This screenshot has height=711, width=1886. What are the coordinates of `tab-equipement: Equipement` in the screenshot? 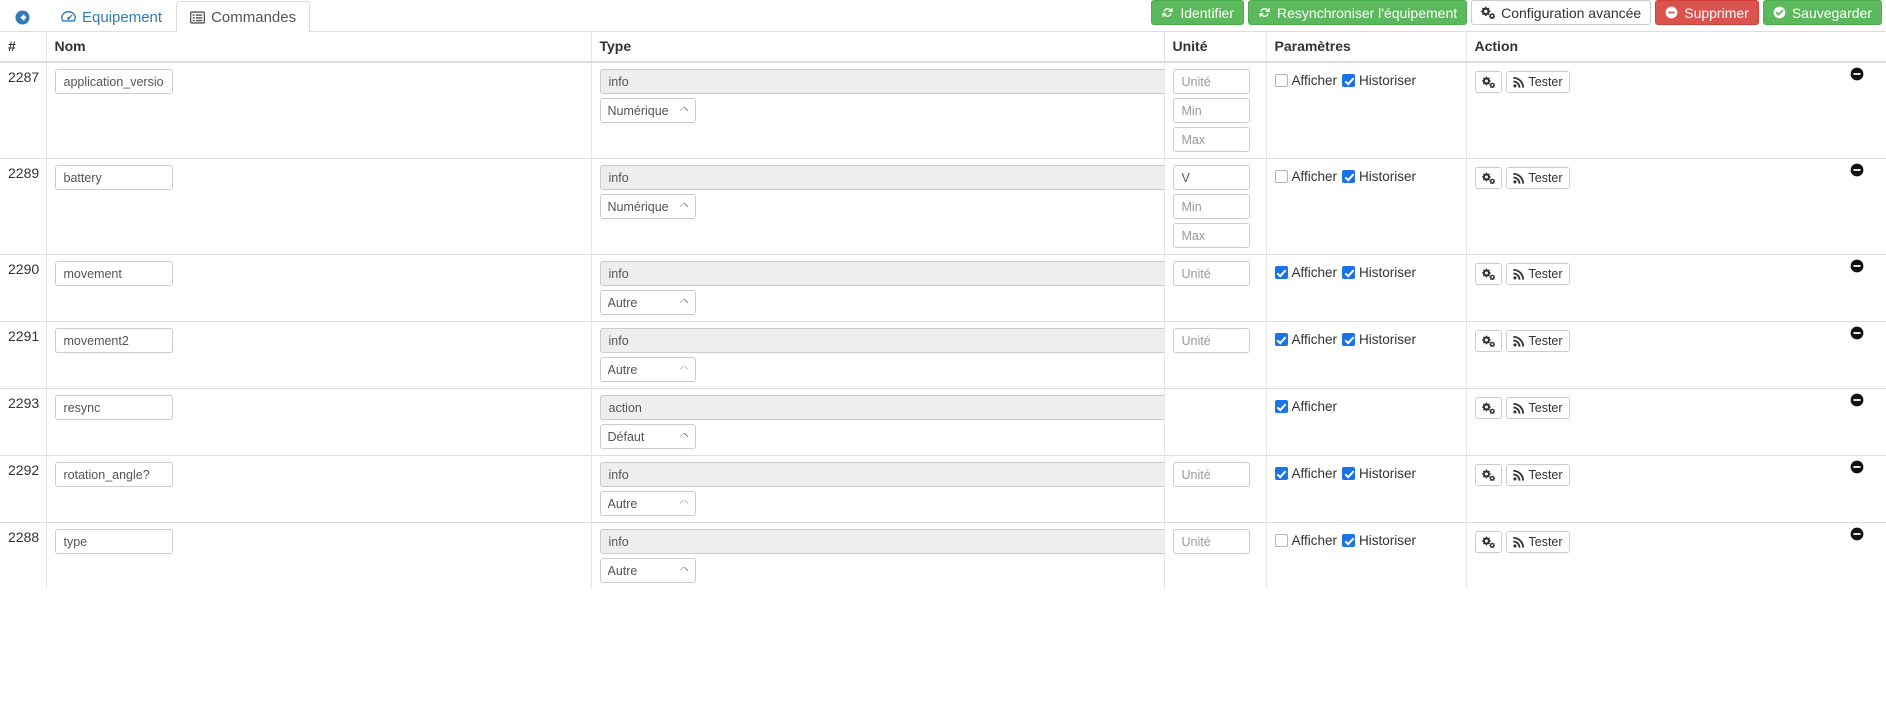 It's located at (111, 16).